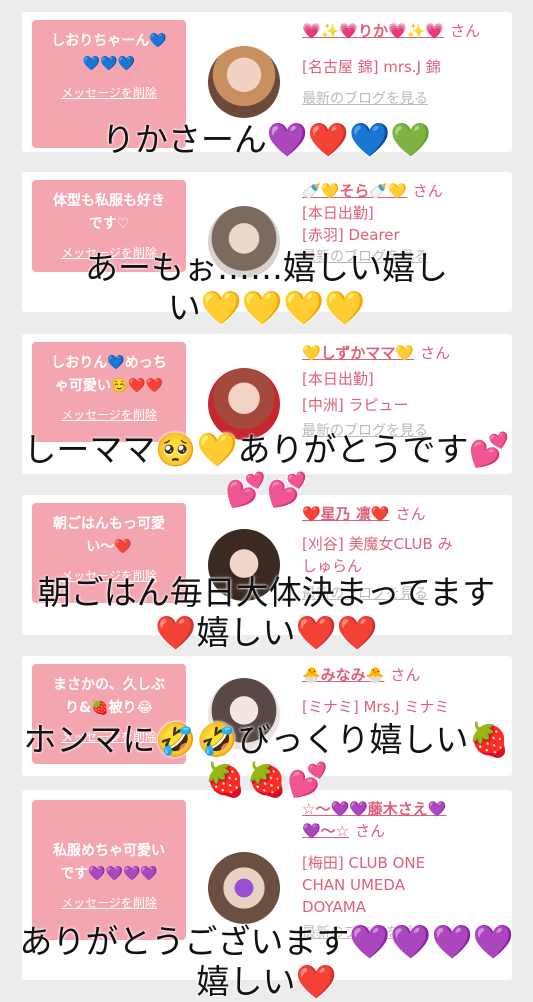 The height and width of the screenshot is (1002, 533). Describe the element at coordinates (109, 535) in the screenshot. I see `message-text: 朝ごはんもっ可愛 い〜❤️` at that location.